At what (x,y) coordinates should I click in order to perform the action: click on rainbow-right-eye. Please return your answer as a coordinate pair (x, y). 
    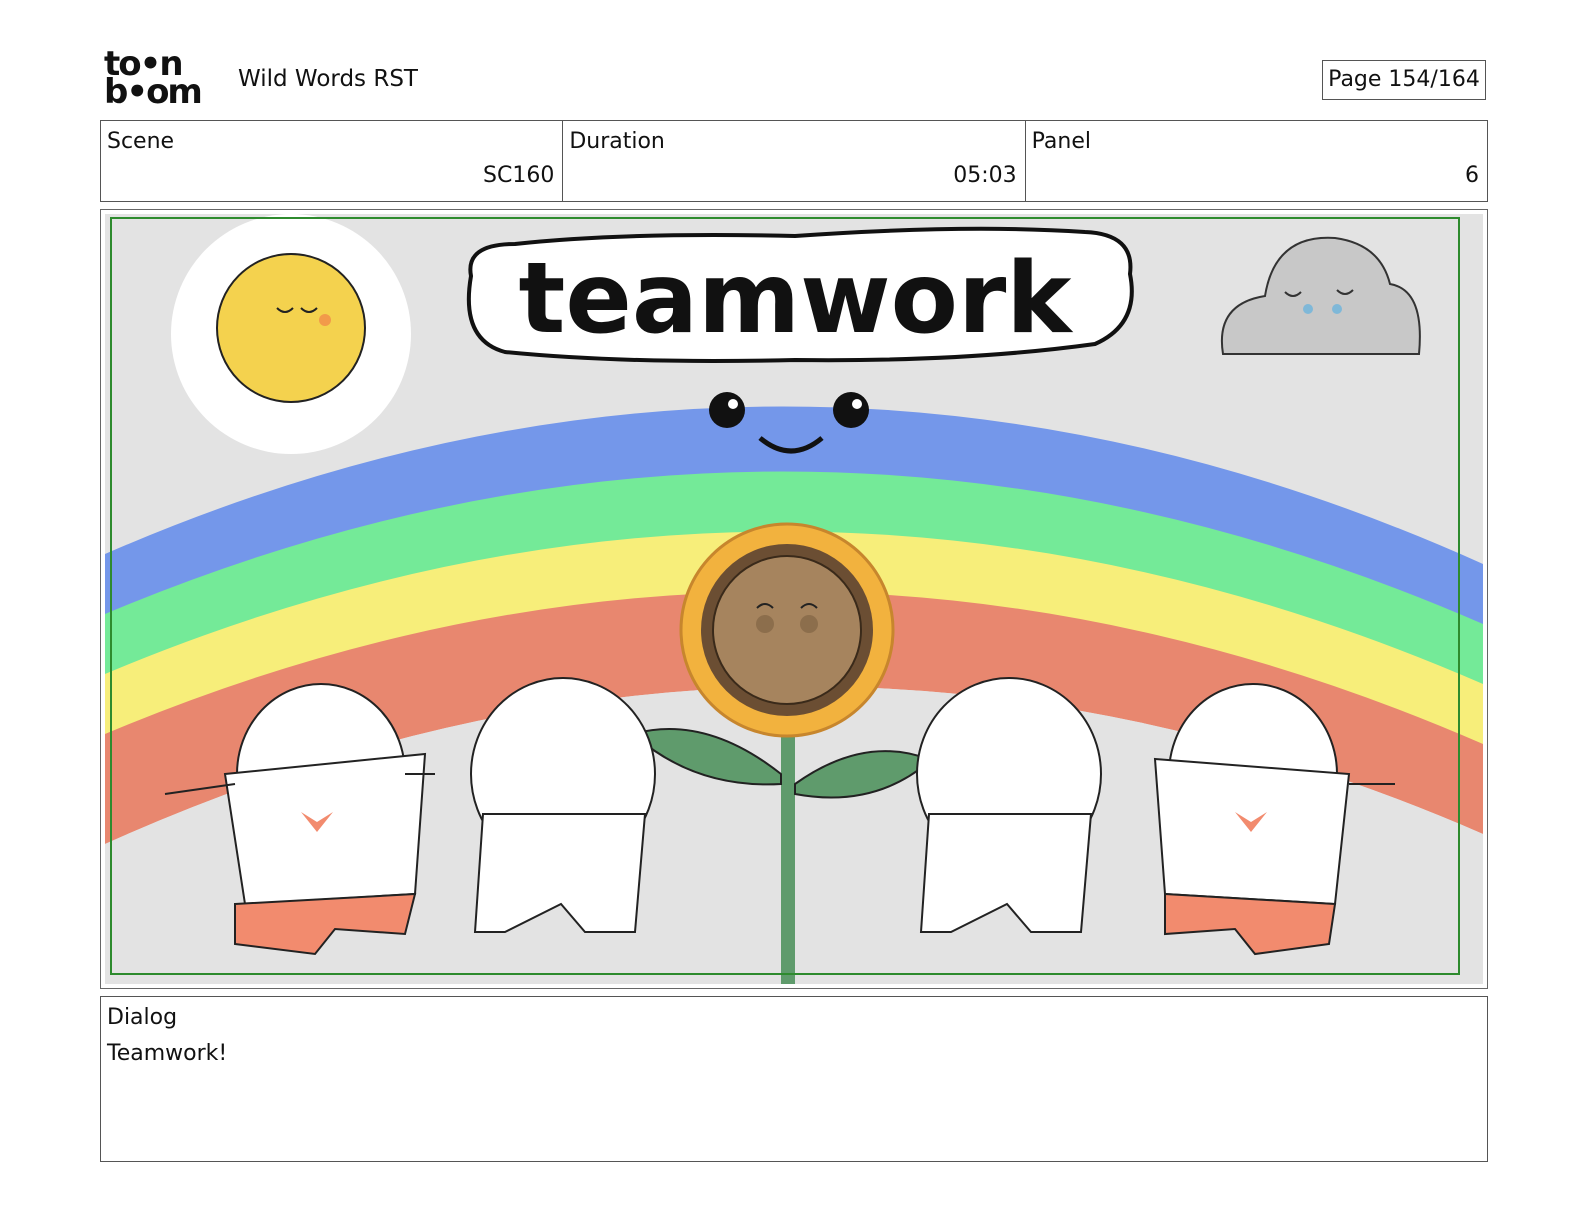
    Looking at the image, I should click on (851, 410).